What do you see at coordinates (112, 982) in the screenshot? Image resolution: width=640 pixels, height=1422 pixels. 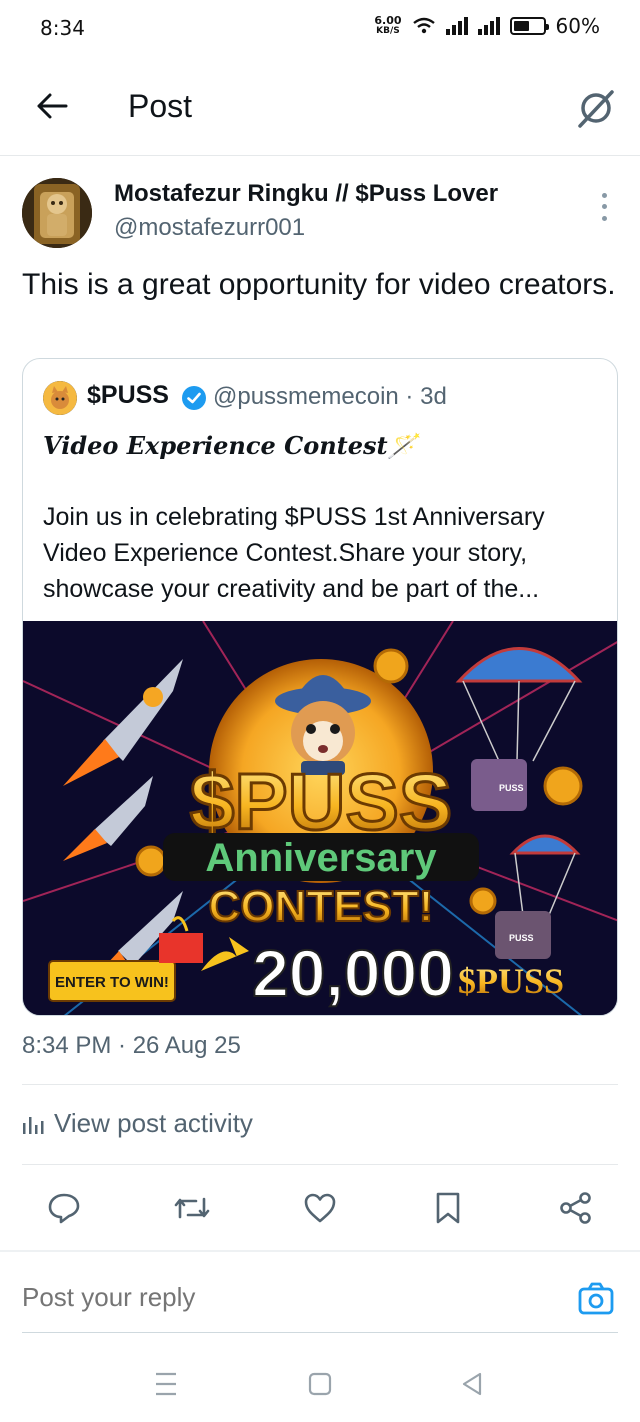 I see `enter-to-win-text: ENTER TO WIN!` at bounding box center [112, 982].